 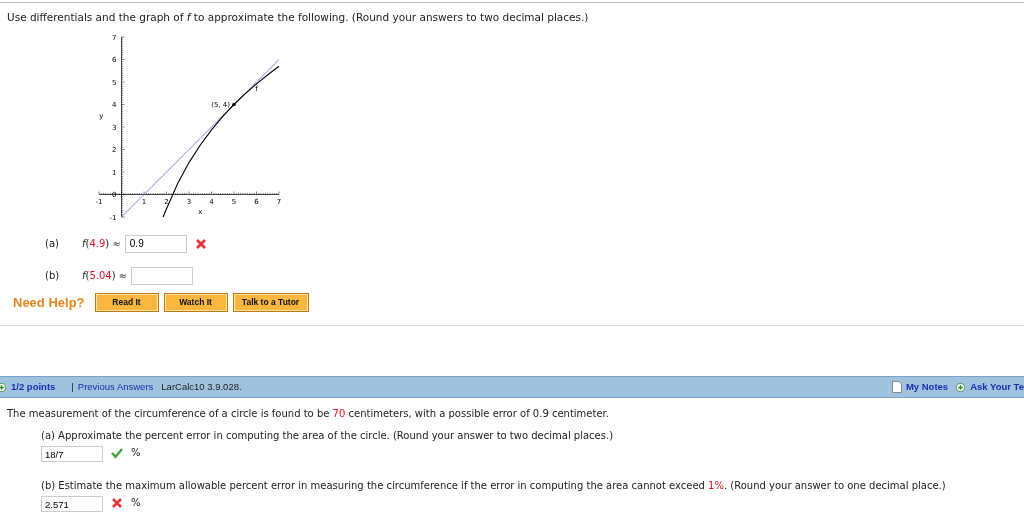 I want to click on part-label: (b), so click(x=53, y=276).